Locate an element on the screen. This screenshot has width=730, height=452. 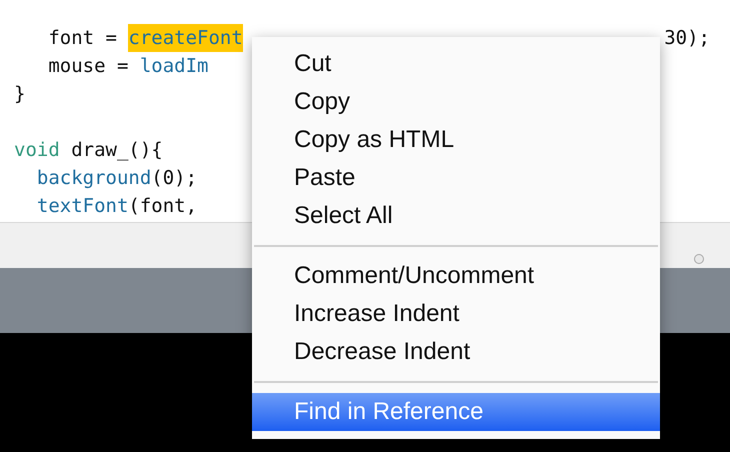
menu-item: Decrease Indent is located at coordinates (456, 352).